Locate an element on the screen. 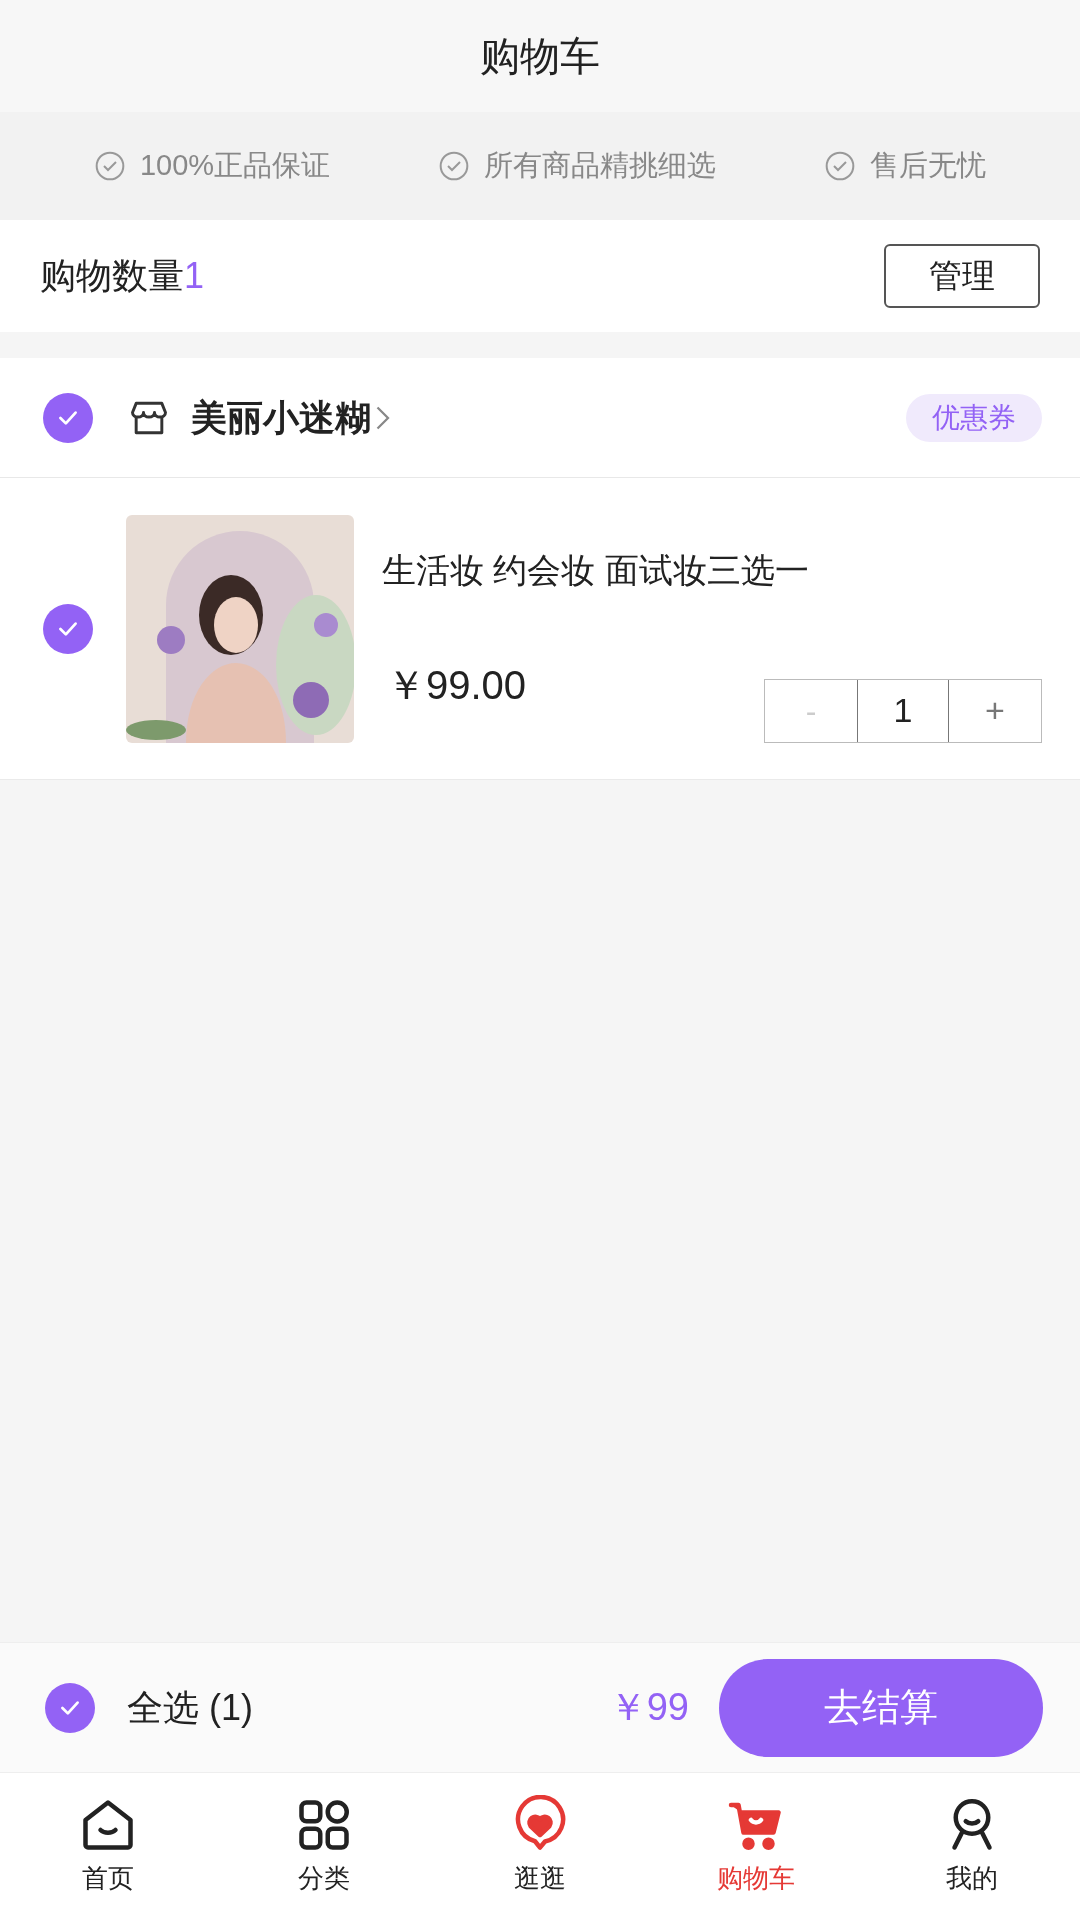 The height and width of the screenshot is (1920, 1080). product-price: ￥99.00 is located at coordinates (456, 685).